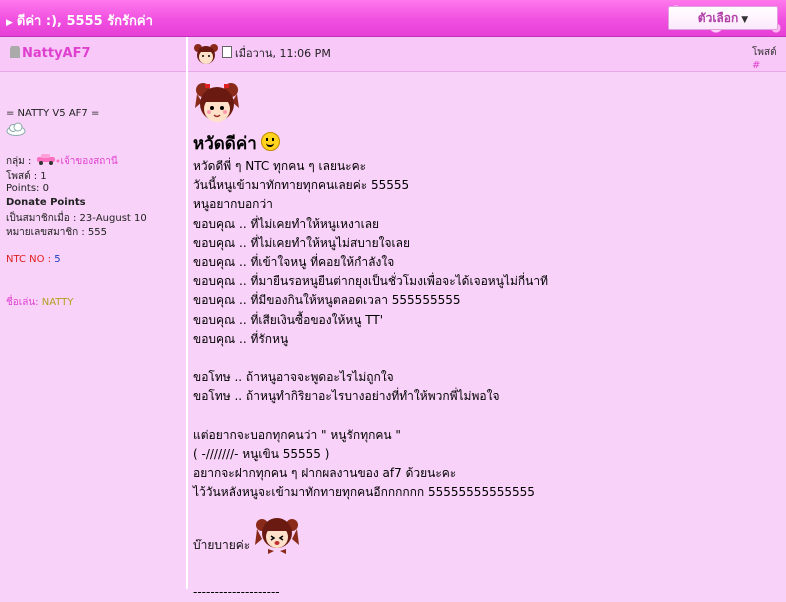 Image resolution: width=786 pixels, height=602 pixels. I want to click on post-line: ขอโทษ .. ถ้าหนูอาจจะพูดอะไรไม่ถูกใจ, so click(293, 377).